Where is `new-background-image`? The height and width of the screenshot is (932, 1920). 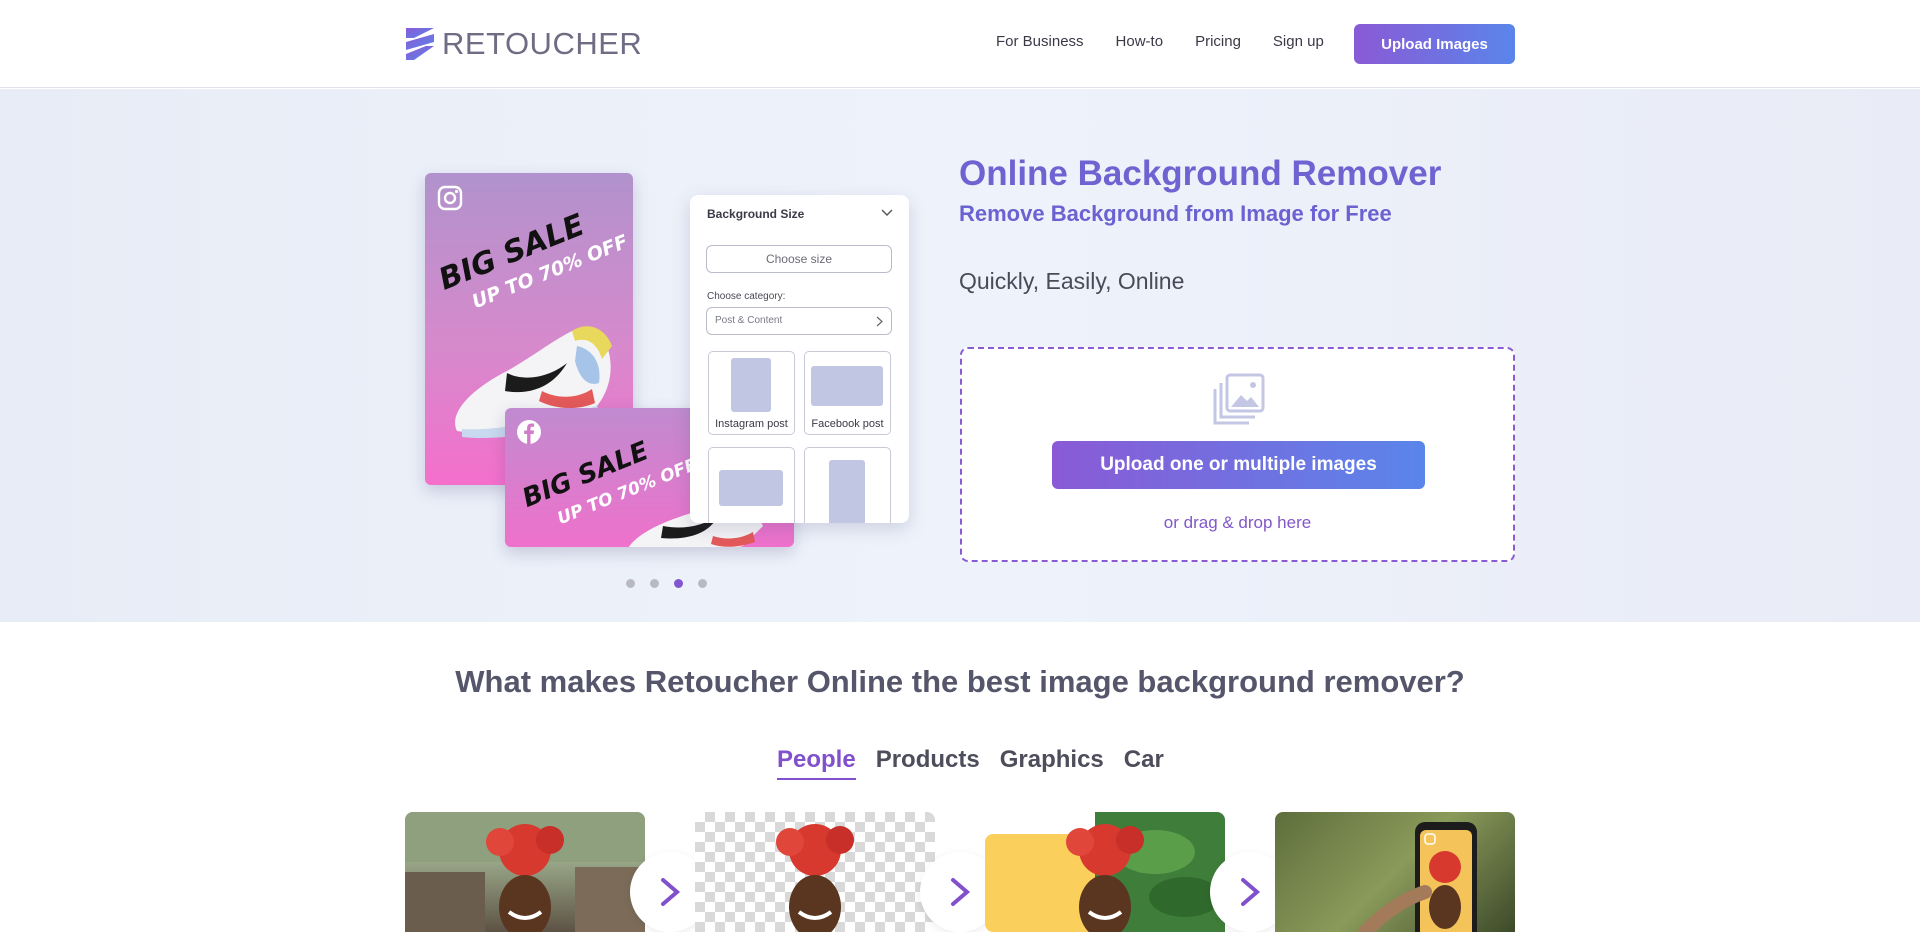 new-background-image is located at coordinates (1105, 872).